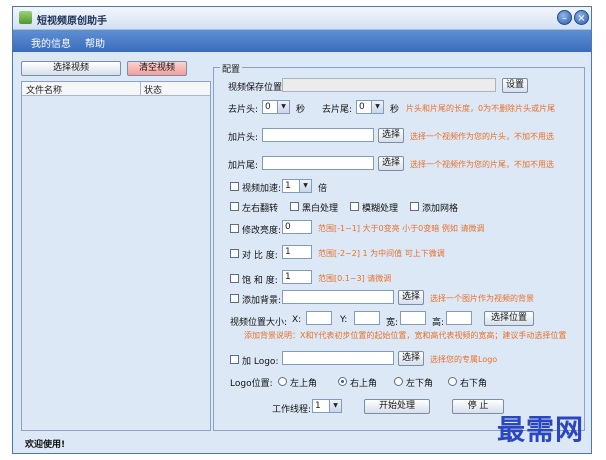  I want to click on saturation-input: 1, so click(297, 277).